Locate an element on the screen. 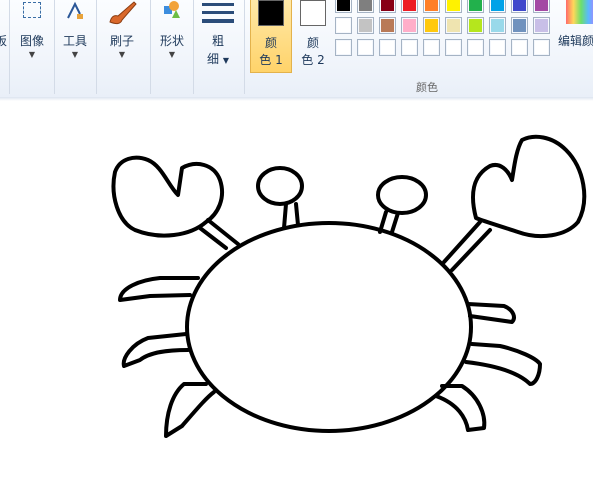 The height and width of the screenshot is (504, 593). shapes-button: 形状 ▼ is located at coordinates (172, 47).